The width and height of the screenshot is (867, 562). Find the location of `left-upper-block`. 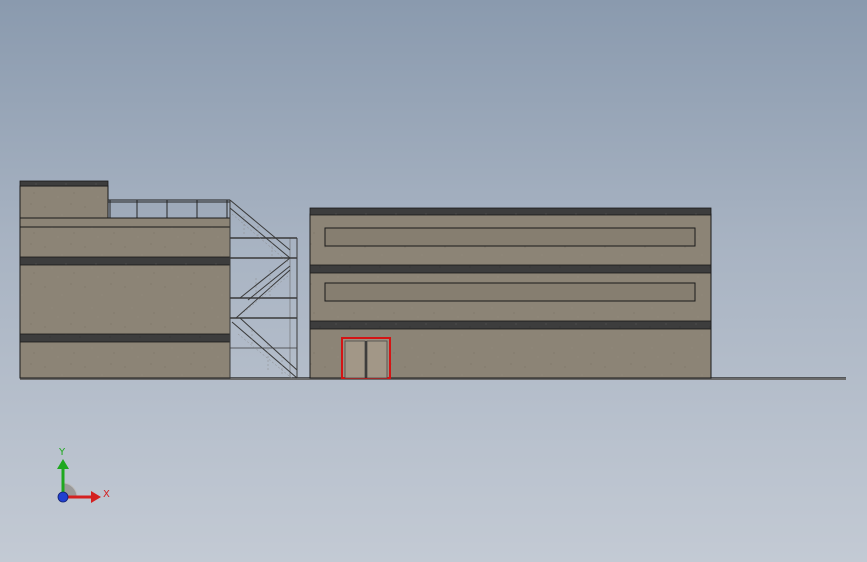

left-upper-block is located at coordinates (64, 202).